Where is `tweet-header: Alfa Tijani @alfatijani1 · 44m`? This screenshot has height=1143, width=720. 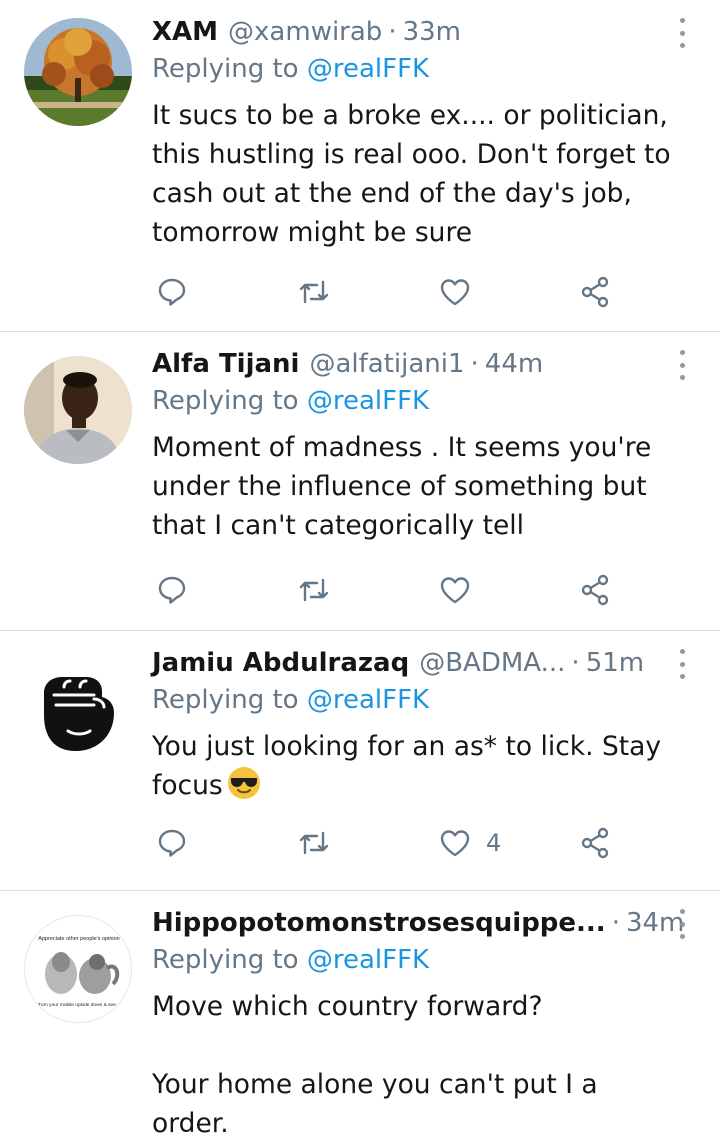 tweet-header: Alfa Tijani @alfatijani1 · 44m is located at coordinates (406, 364).